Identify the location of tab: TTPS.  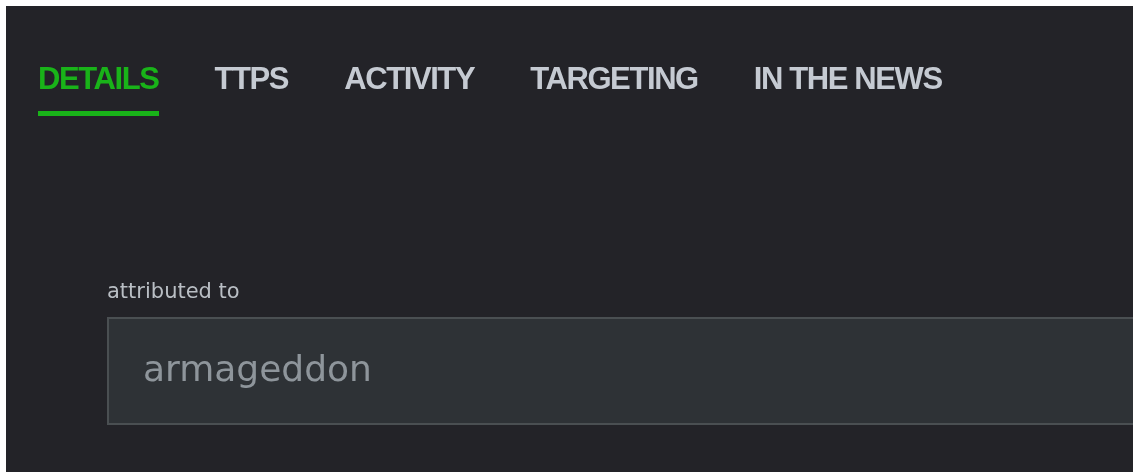
(251, 85).